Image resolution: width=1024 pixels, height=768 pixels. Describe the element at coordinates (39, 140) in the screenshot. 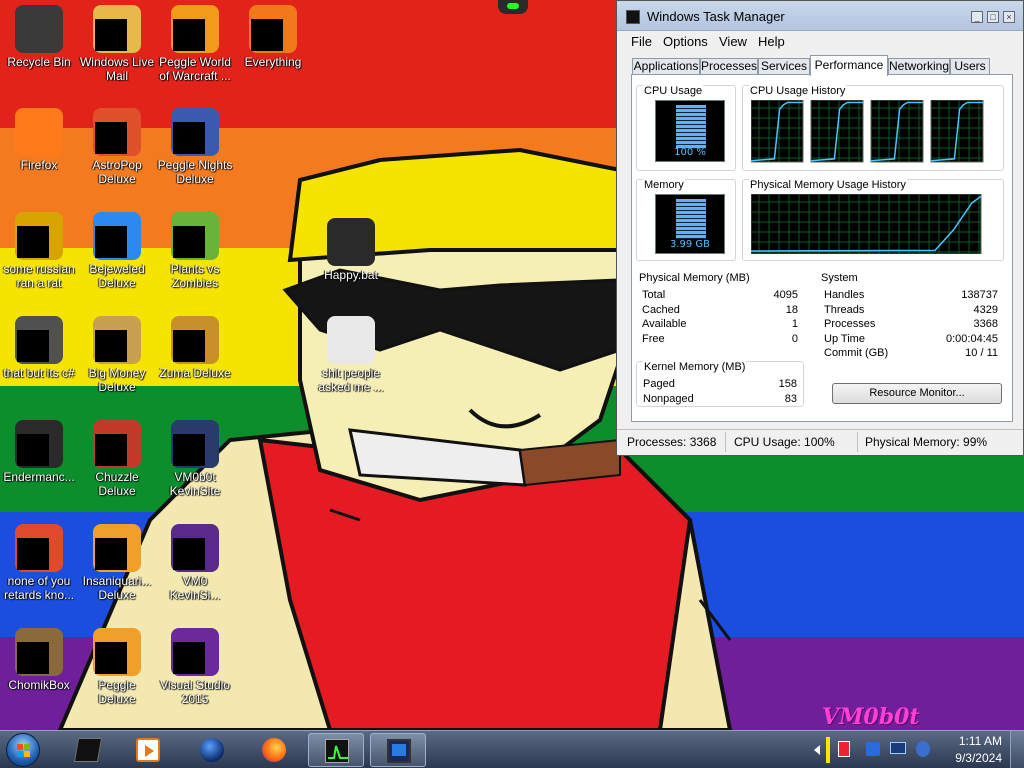

I see `desktop-icon: Firefox` at that location.